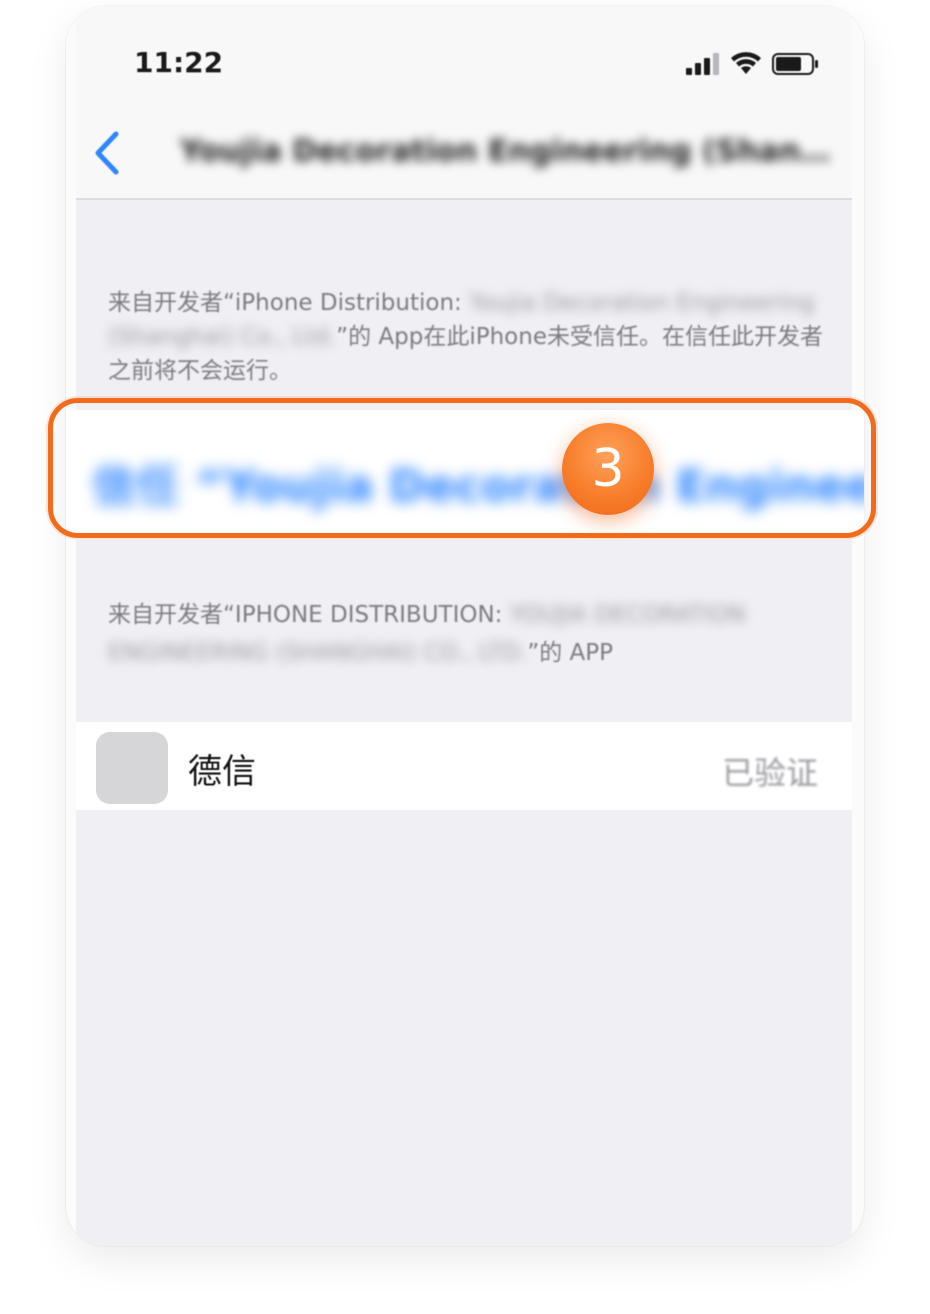 The height and width of the screenshot is (1314, 930). I want to click on battery-icon, so click(795, 64).